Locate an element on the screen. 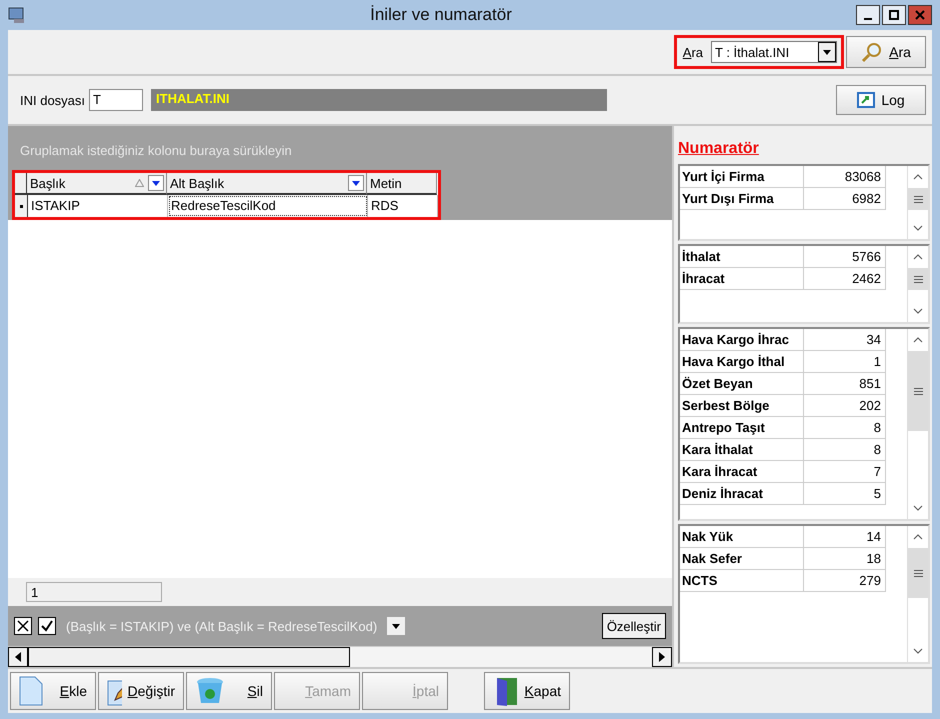 Image resolution: width=940 pixels, height=719 pixels. counter-value: 34 is located at coordinates (845, 340).